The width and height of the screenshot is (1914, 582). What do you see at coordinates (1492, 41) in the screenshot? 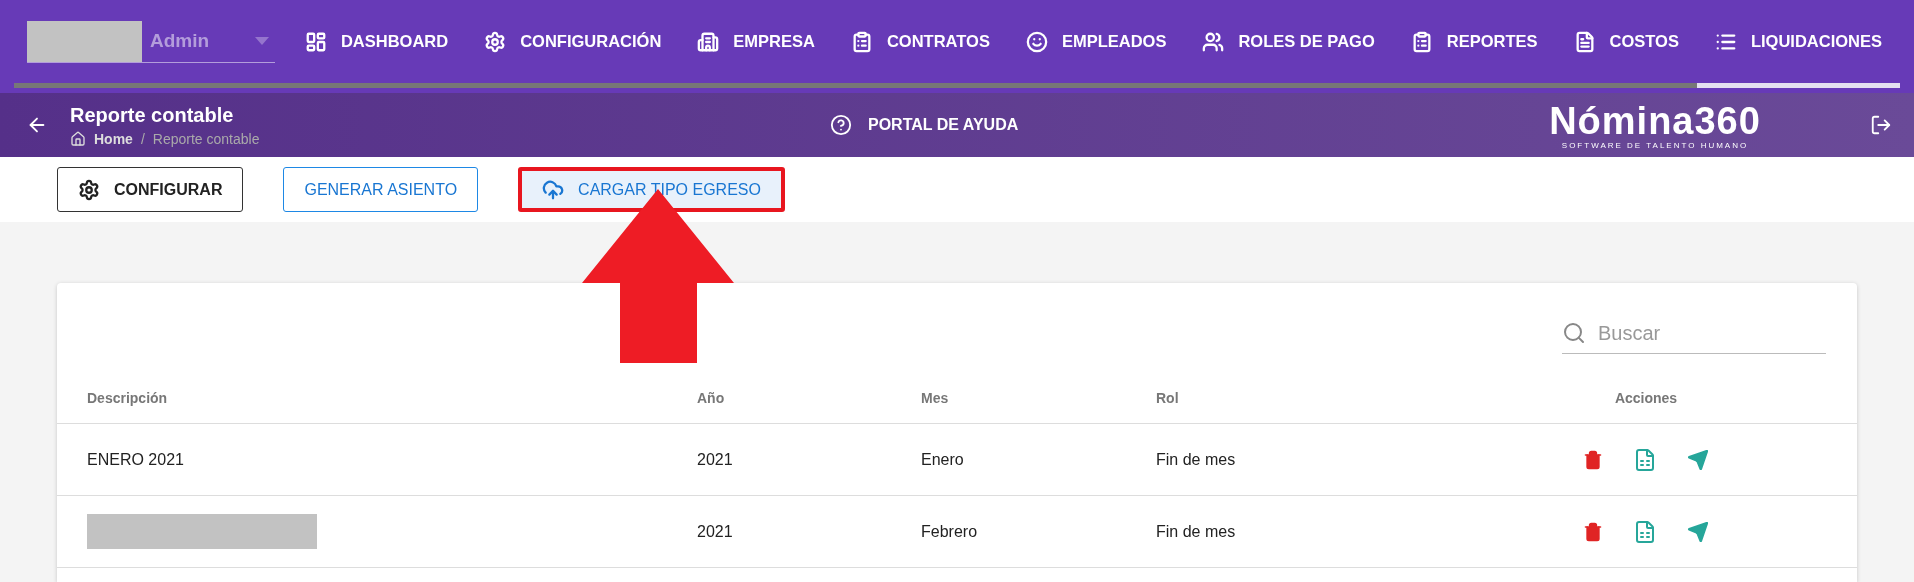
I see `nav-label: REPORTES` at bounding box center [1492, 41].